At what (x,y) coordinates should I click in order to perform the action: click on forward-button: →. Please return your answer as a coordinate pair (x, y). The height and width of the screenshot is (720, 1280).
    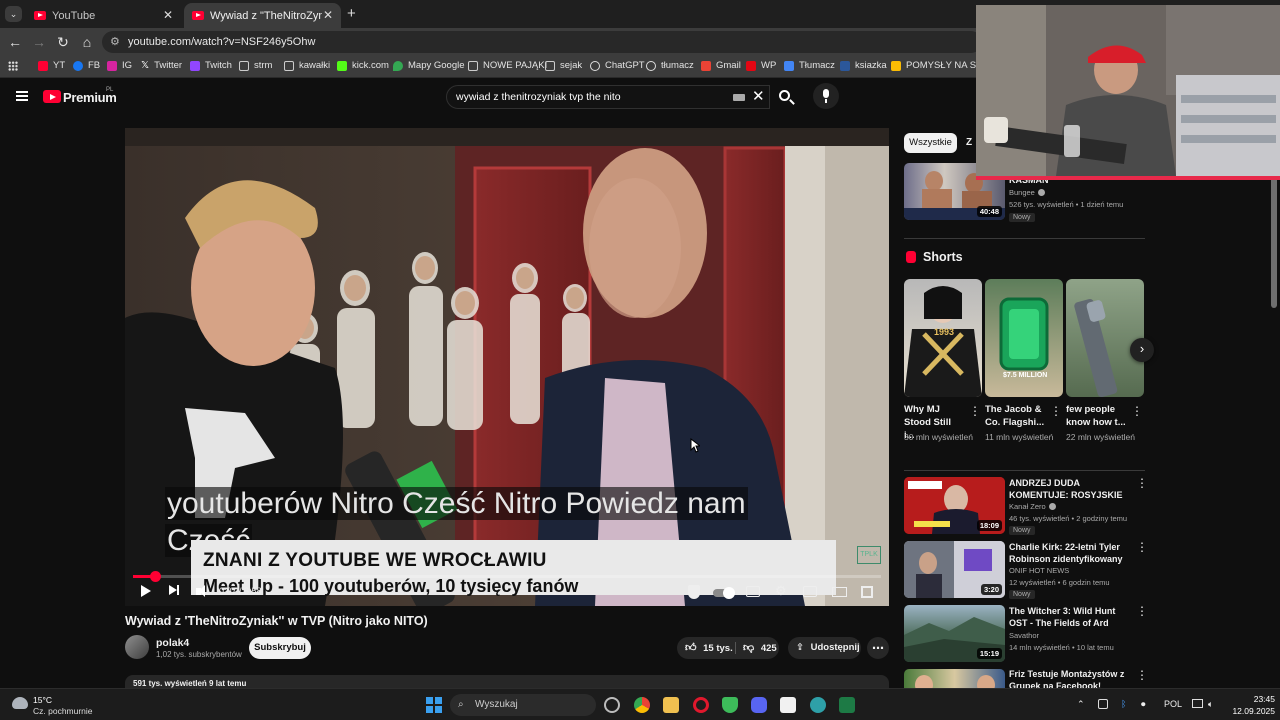
    Looking at the image, I should click on (39, 42).